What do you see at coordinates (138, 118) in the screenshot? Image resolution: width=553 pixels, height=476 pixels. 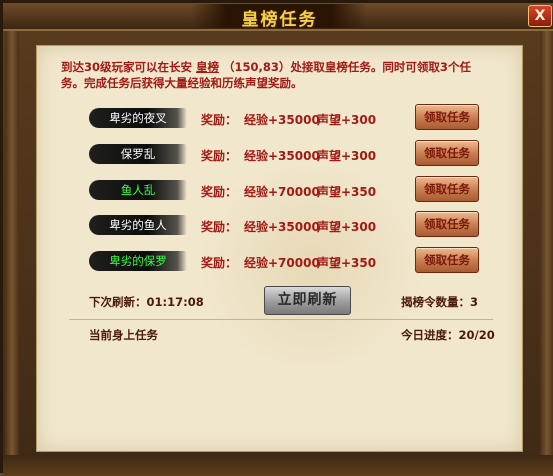 I see `quest-name: 卑劣的夜叉` at bounding box center [138, 118].